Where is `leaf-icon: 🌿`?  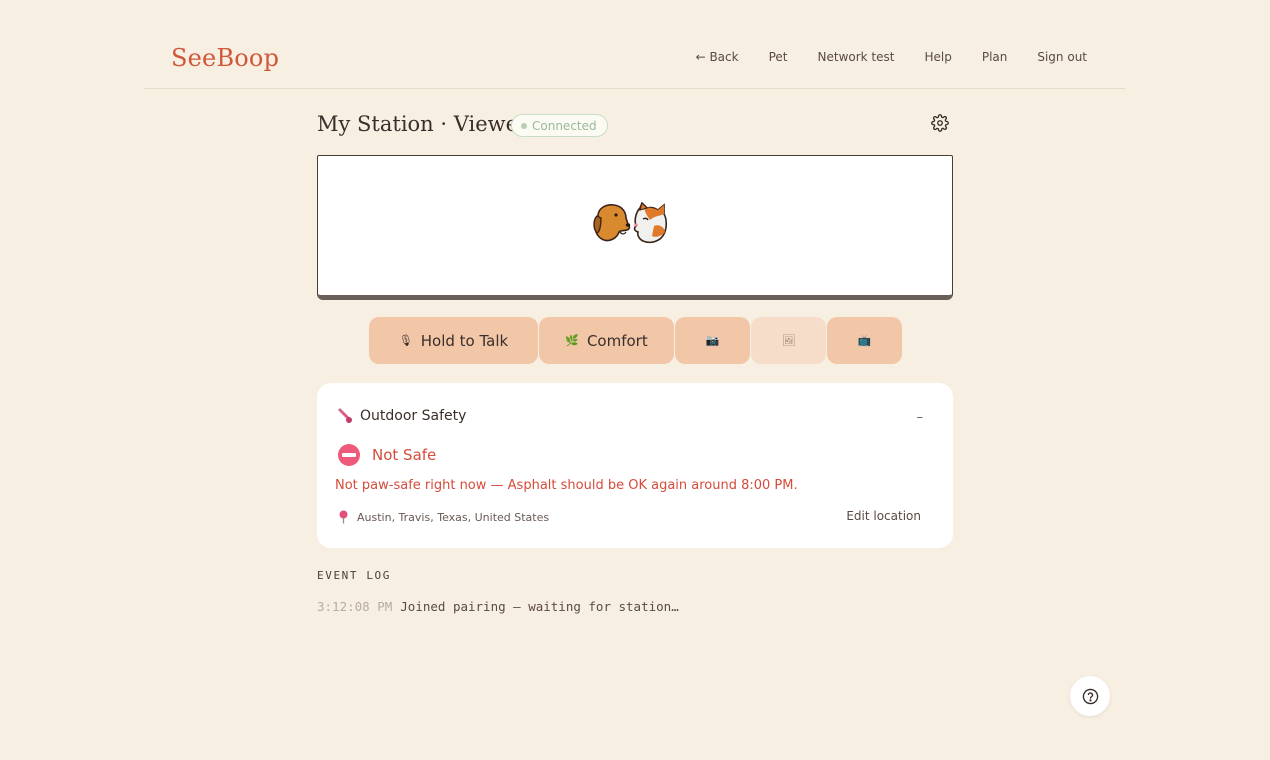
leaf-icon: 🌿 is located at coordinates (572, 340).